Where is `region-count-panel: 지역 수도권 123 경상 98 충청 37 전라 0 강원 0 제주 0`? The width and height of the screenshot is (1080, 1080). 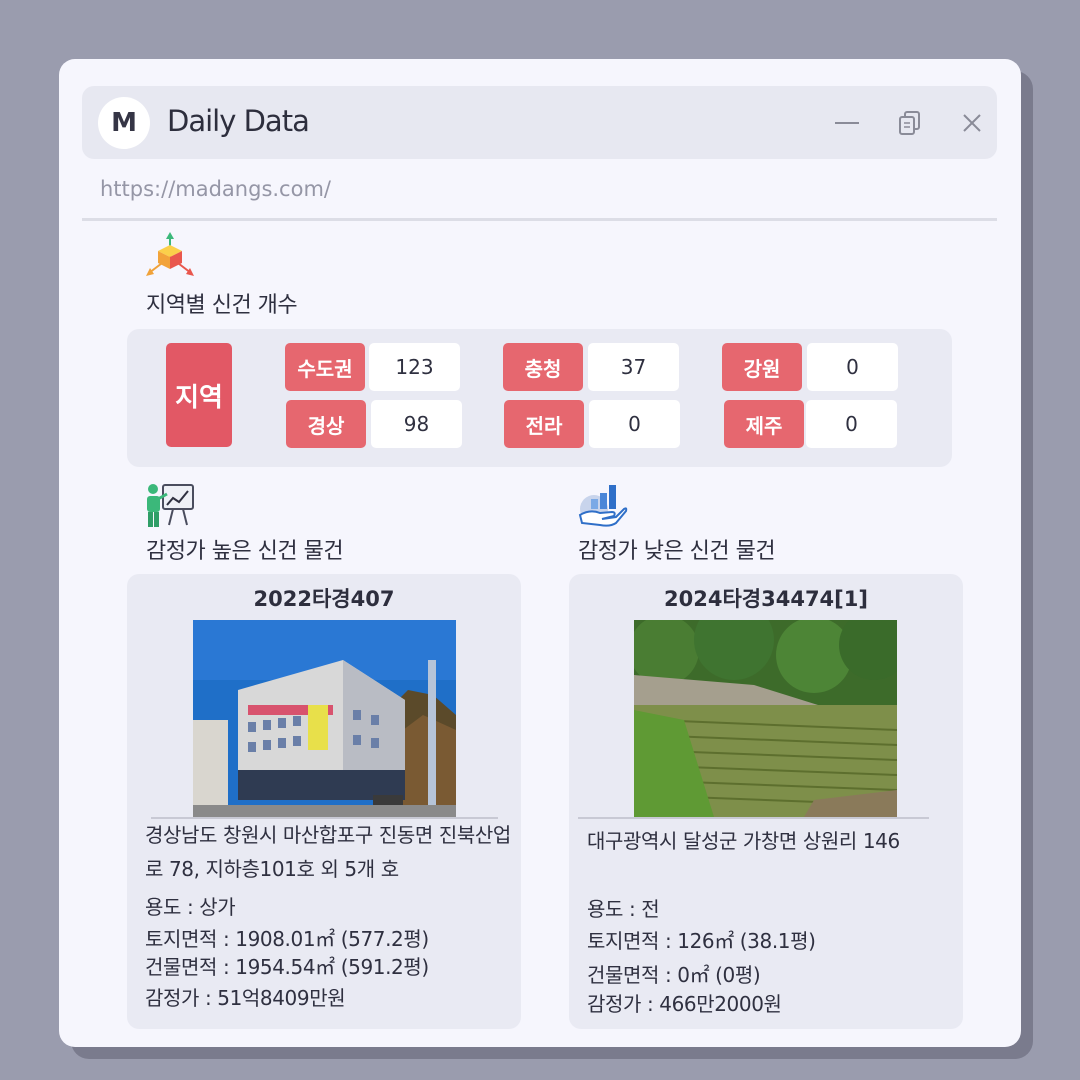 region-count-panel: 지역 수도권 123 경상 98 충청 37 전라 0 강원 0 제주 0 is located at coordinates (539, 398).